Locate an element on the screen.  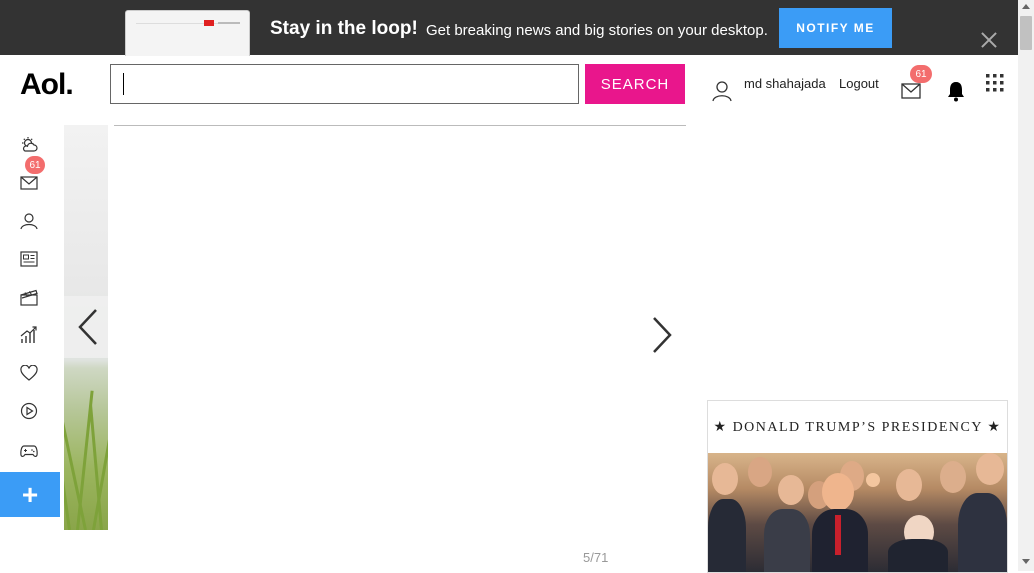
banner-thumbnail is located at coordinates (187, 33).